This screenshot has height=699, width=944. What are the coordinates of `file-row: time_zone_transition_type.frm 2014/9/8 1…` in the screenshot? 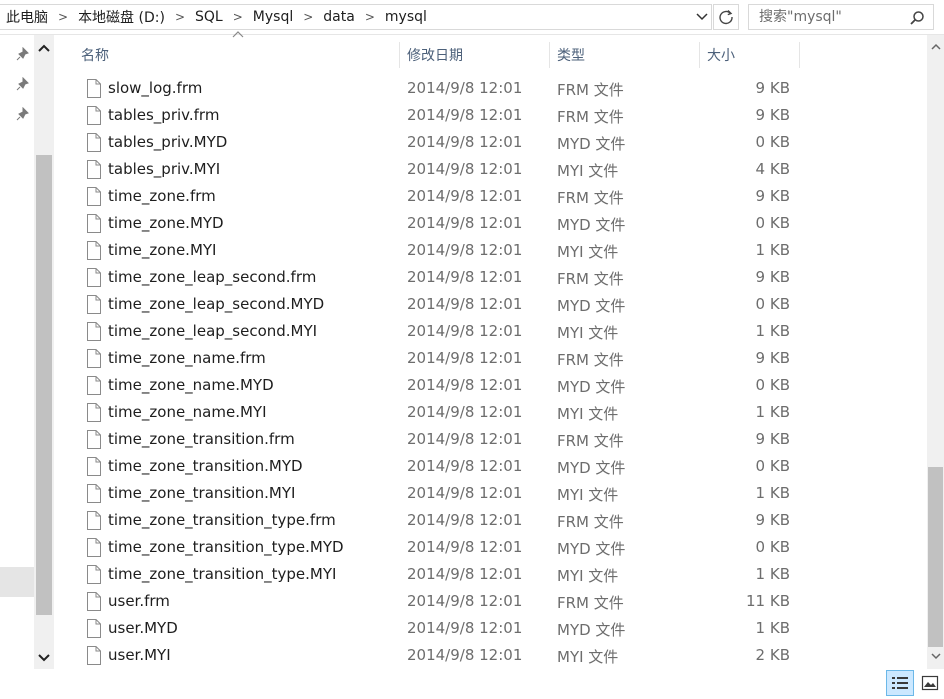 It's located at (500, 520).